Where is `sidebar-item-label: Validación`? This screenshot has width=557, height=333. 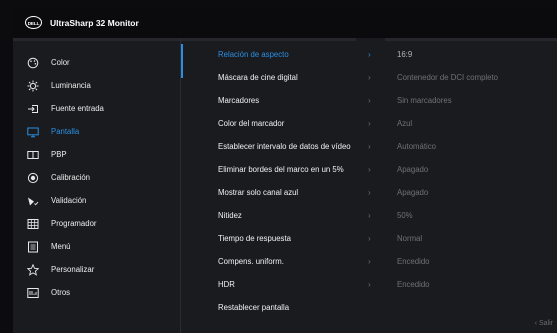
sidebar-item-label: Validación is located at coordinates (69, 200).